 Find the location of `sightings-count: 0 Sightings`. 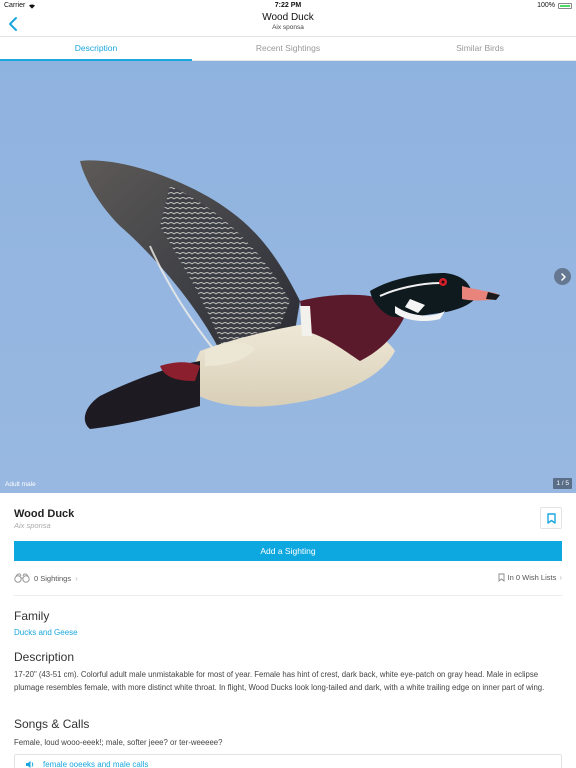

sightings-count: 0 Sightings is located at coordinates (53, 578).